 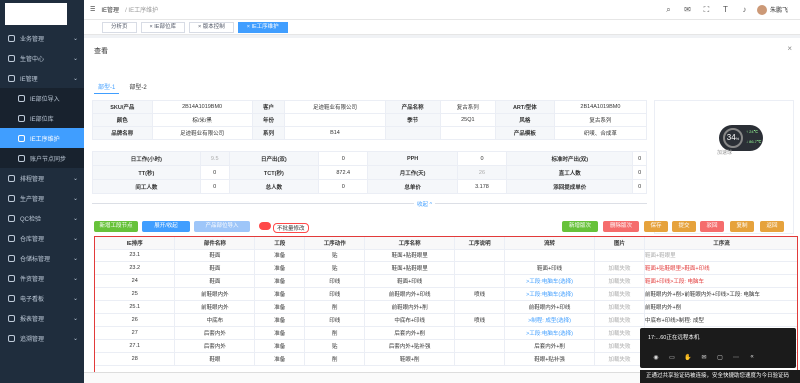 What do you see at coordinates (688, 357) in the screenshot?
I see `hand-icon: ✋` at bounding box center [688, 357].